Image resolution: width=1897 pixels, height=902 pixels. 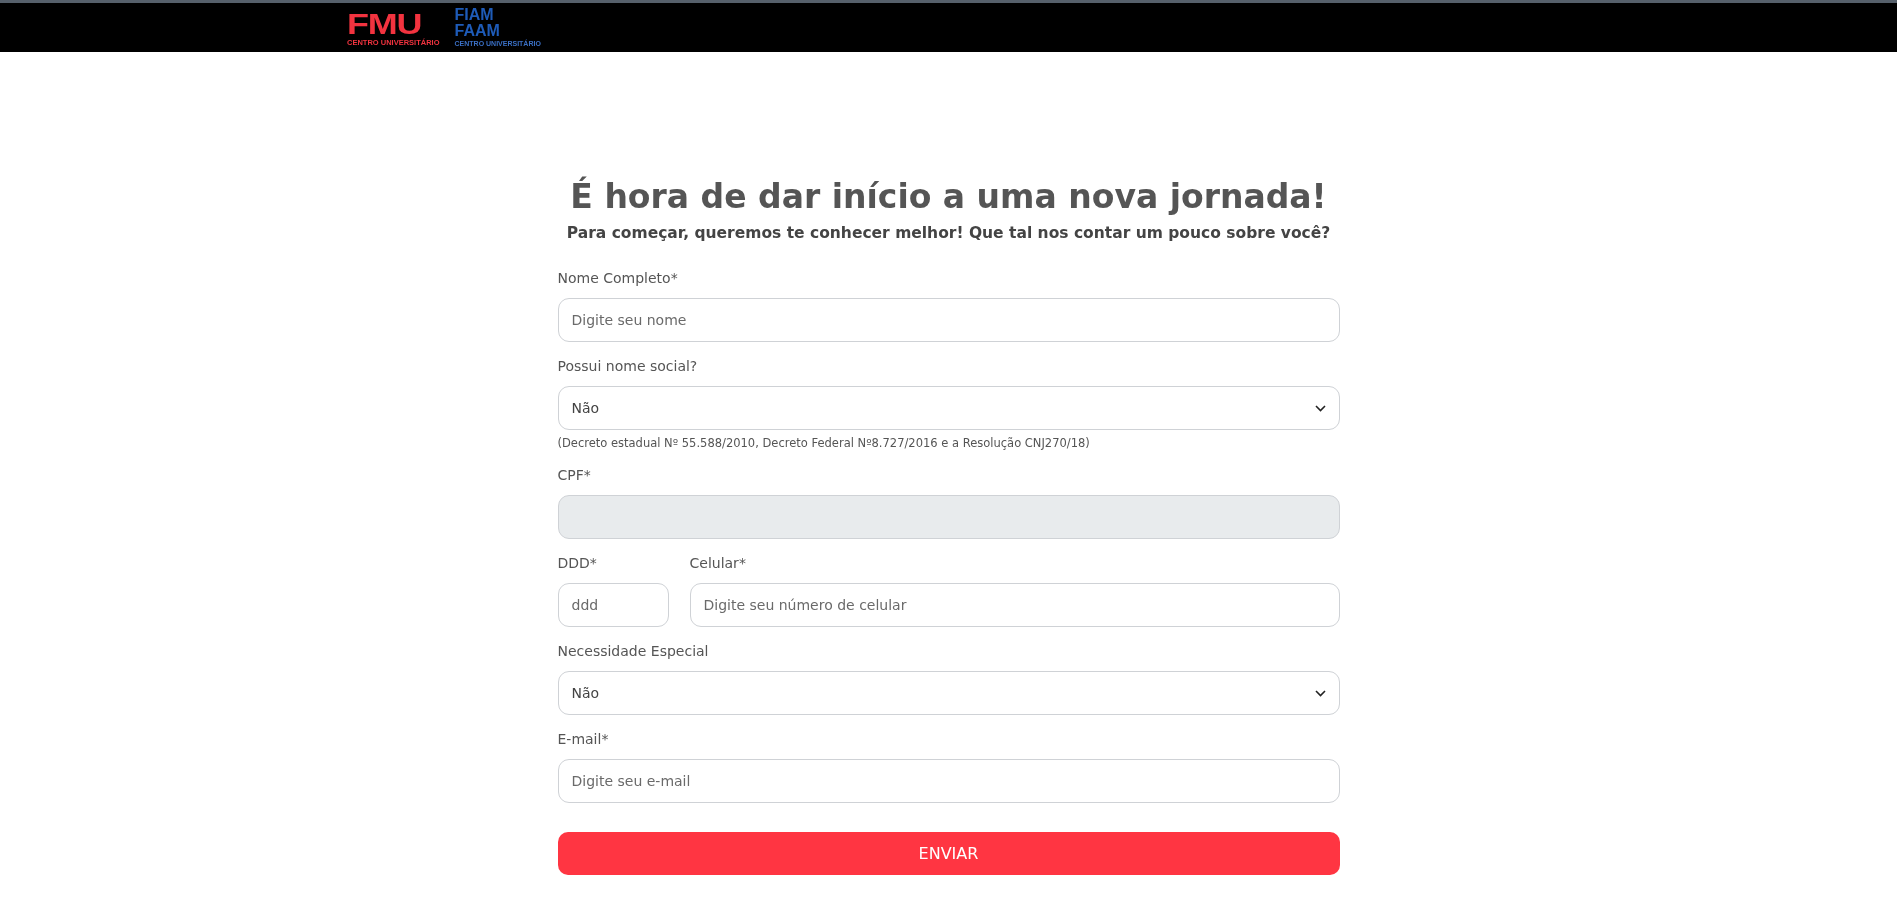 I want to click on input-field: Digite seu e-mail, so click(x=948, y=781).